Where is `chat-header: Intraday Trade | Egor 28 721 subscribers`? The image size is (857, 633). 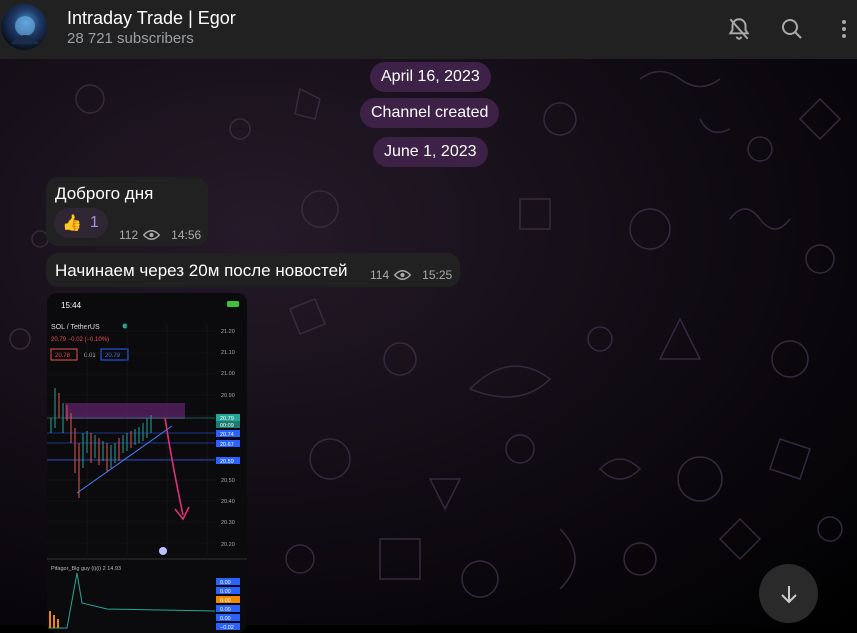
chat-header: Intraday Trade | Egor 28 721 subscribers is located at coordinates (428, 29).